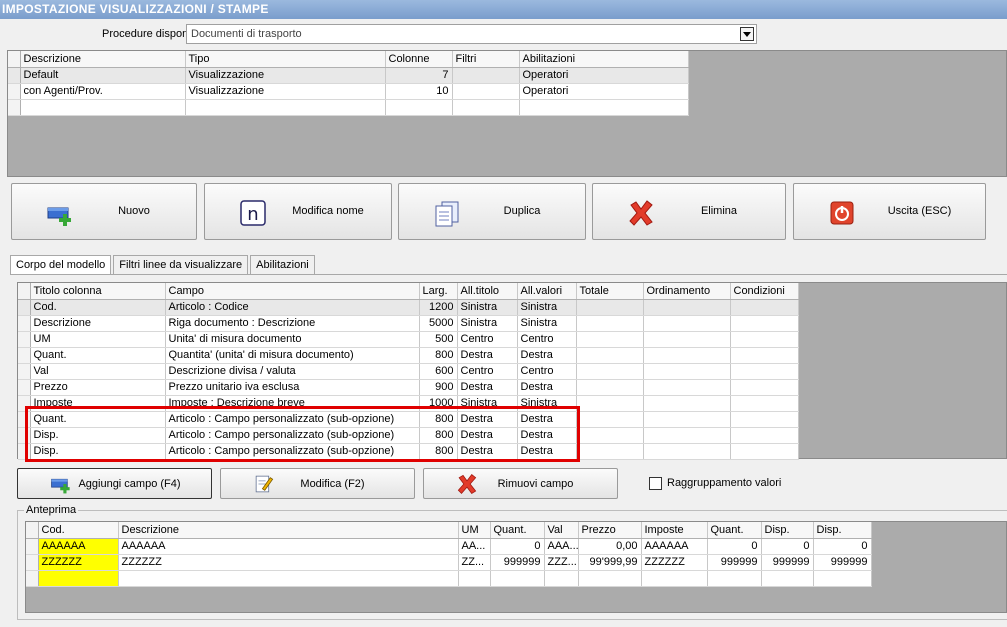  I want to click on table-cell: 1200, so click(438, 307).